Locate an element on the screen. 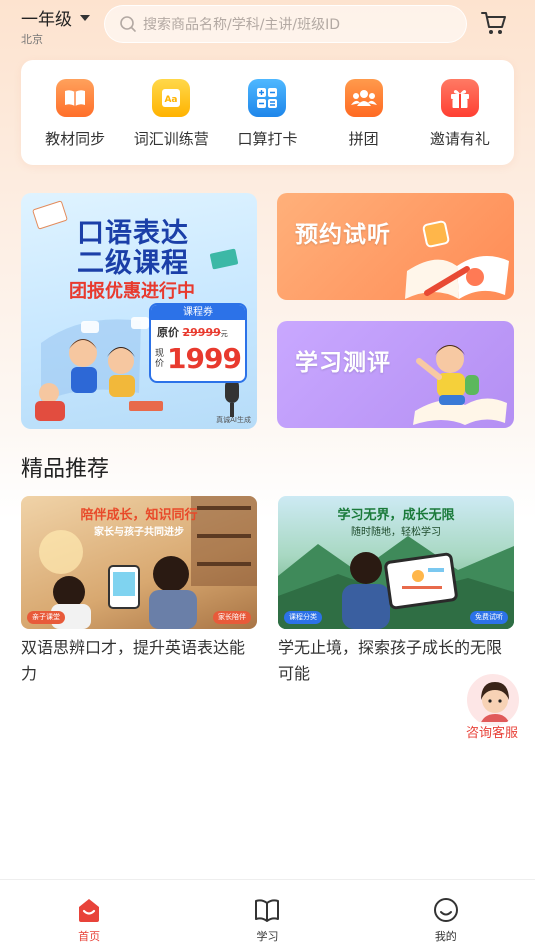 The height and width of the screenshot is (951, 535). customer-service-button: 咨询客服 is located at coordinates (493, 708).